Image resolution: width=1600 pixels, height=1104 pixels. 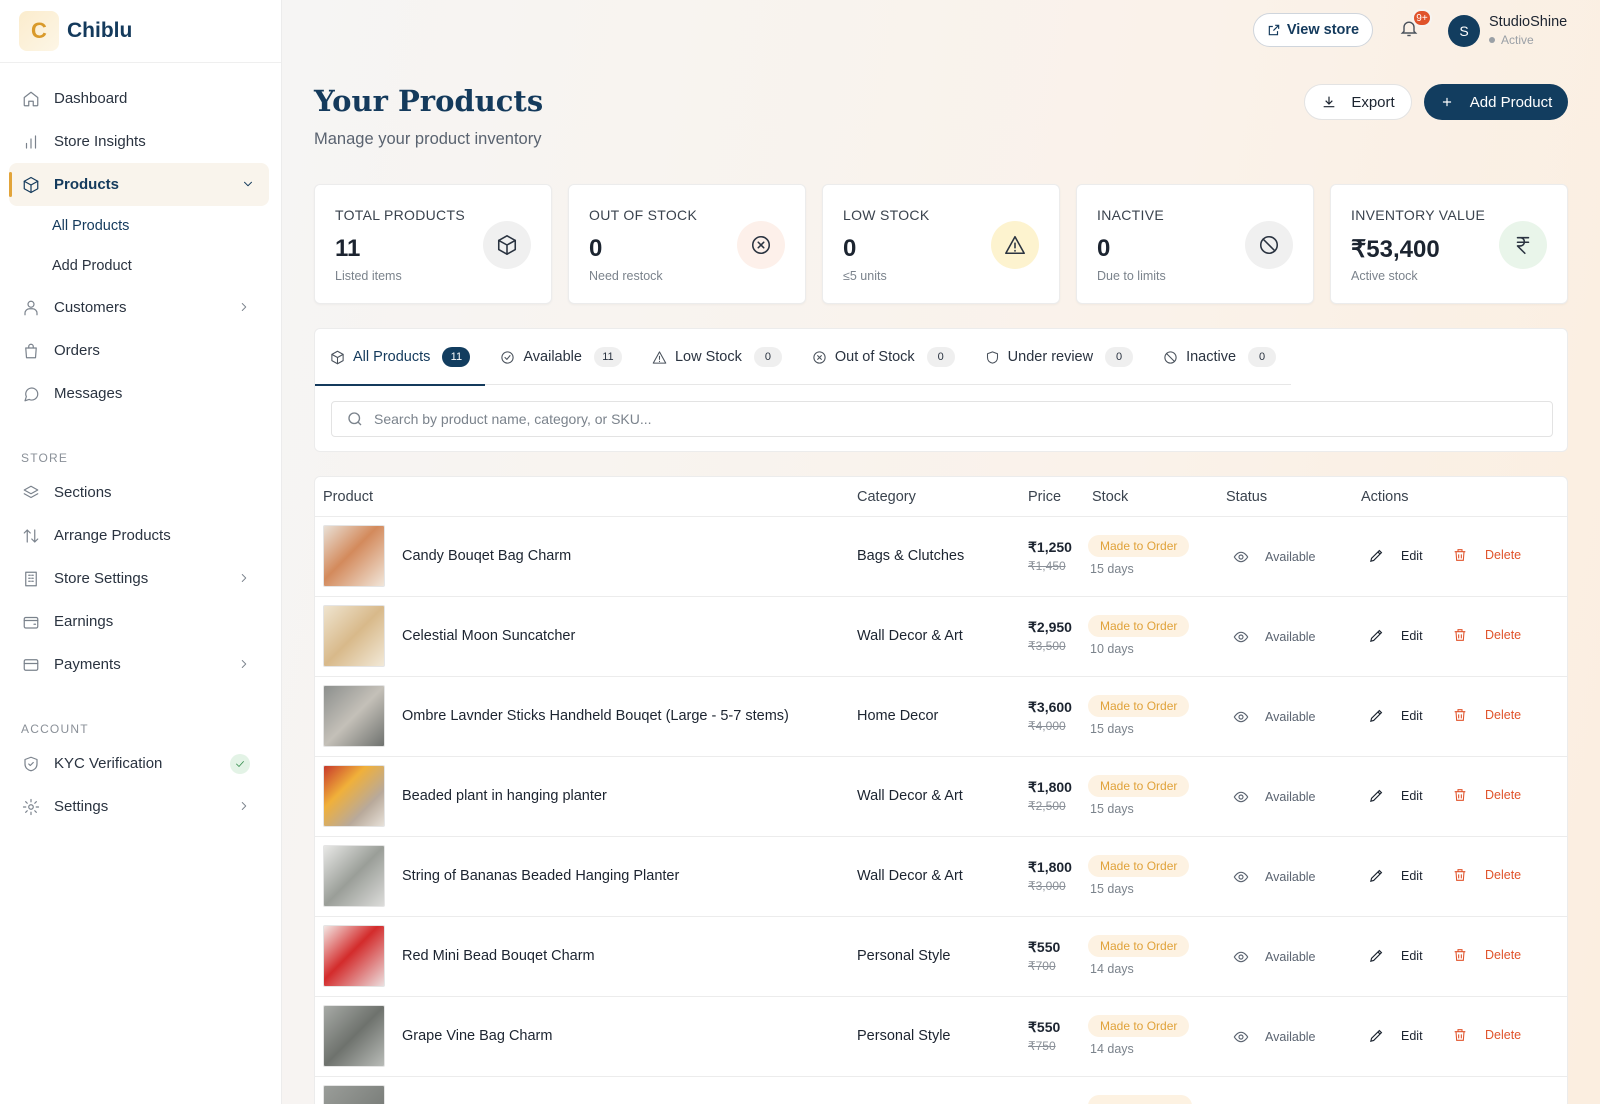 I want to click on ban-icon, so click(x=1170, y=357).